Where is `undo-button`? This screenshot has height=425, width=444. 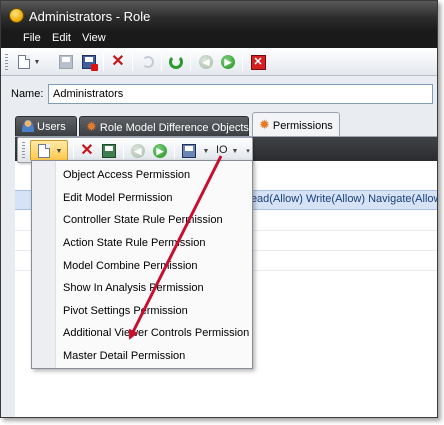
undo-button is located at coordinates (148, 62).